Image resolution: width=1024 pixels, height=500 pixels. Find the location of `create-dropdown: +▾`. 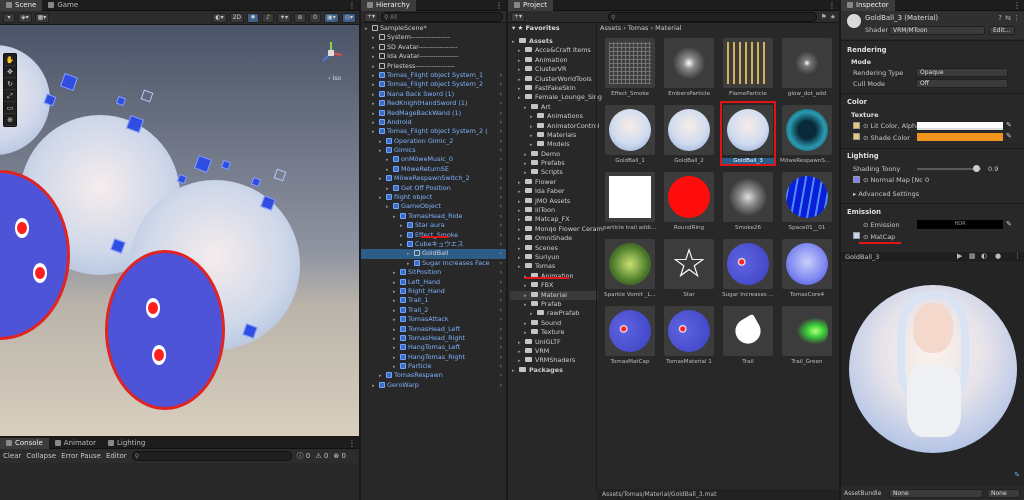

create-dropdown: +▾ is located at coordinates (371, 16).